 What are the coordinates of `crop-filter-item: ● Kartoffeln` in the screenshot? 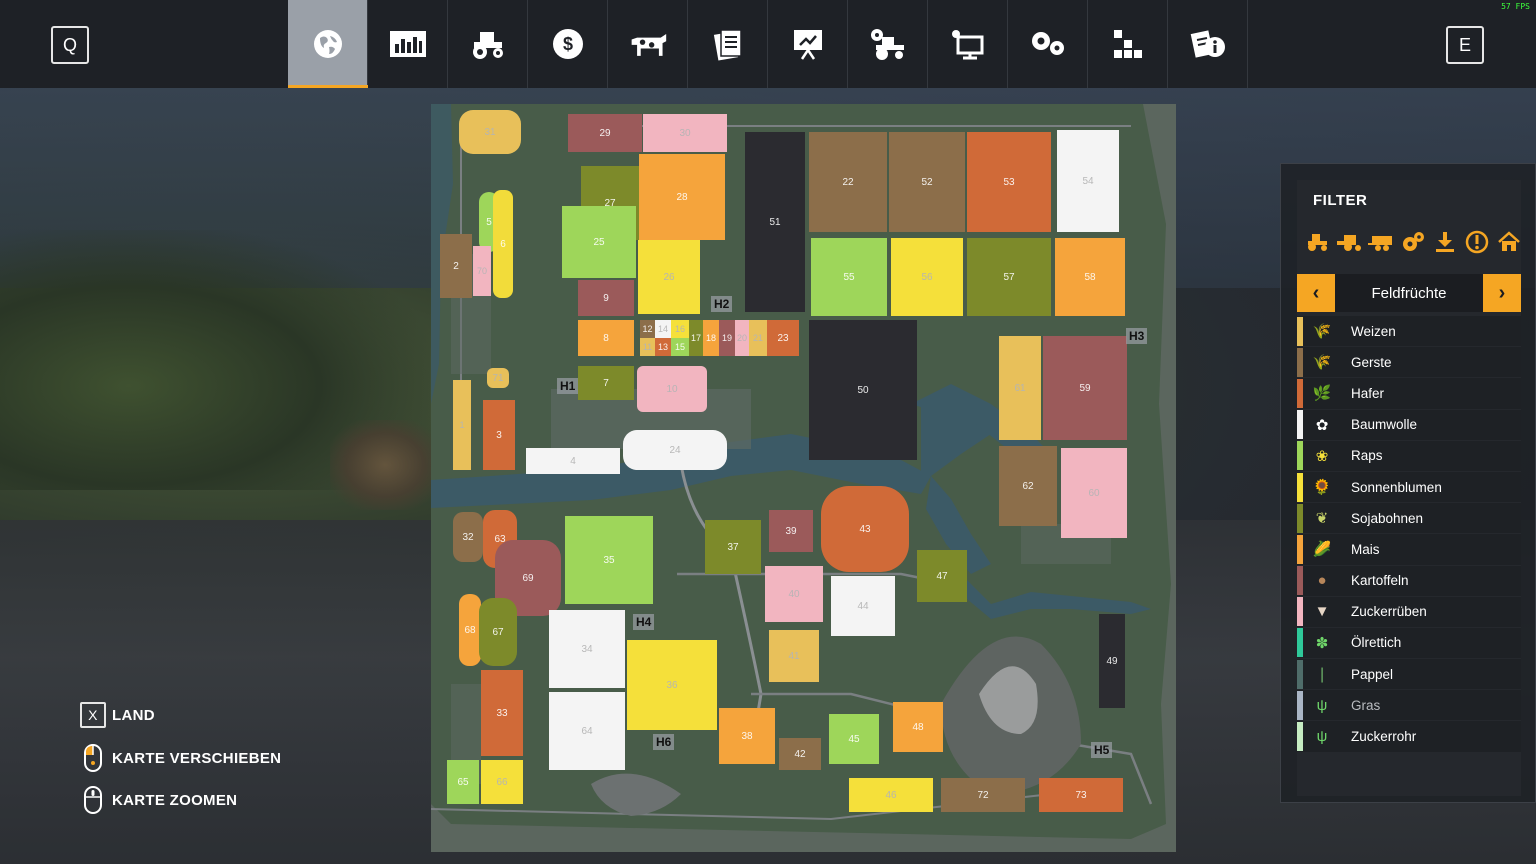 It's located at (1409, 581).